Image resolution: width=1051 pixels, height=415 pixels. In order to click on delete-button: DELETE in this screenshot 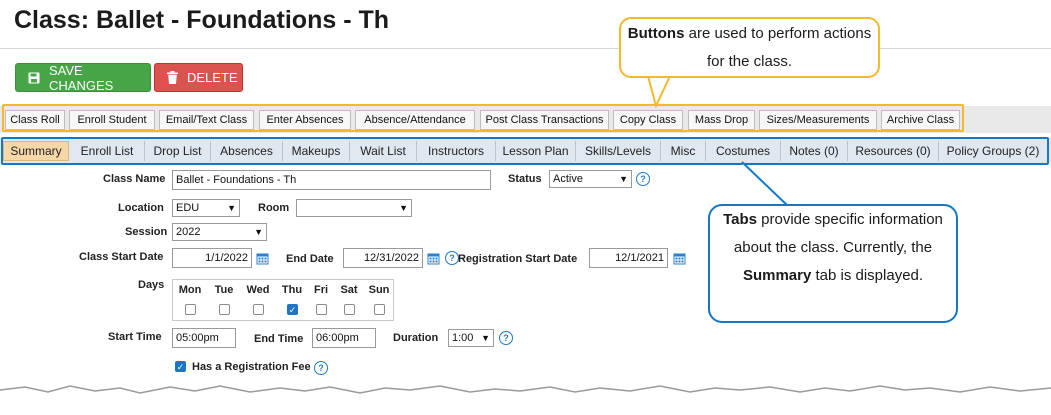, I will do `click(198, 77)`.